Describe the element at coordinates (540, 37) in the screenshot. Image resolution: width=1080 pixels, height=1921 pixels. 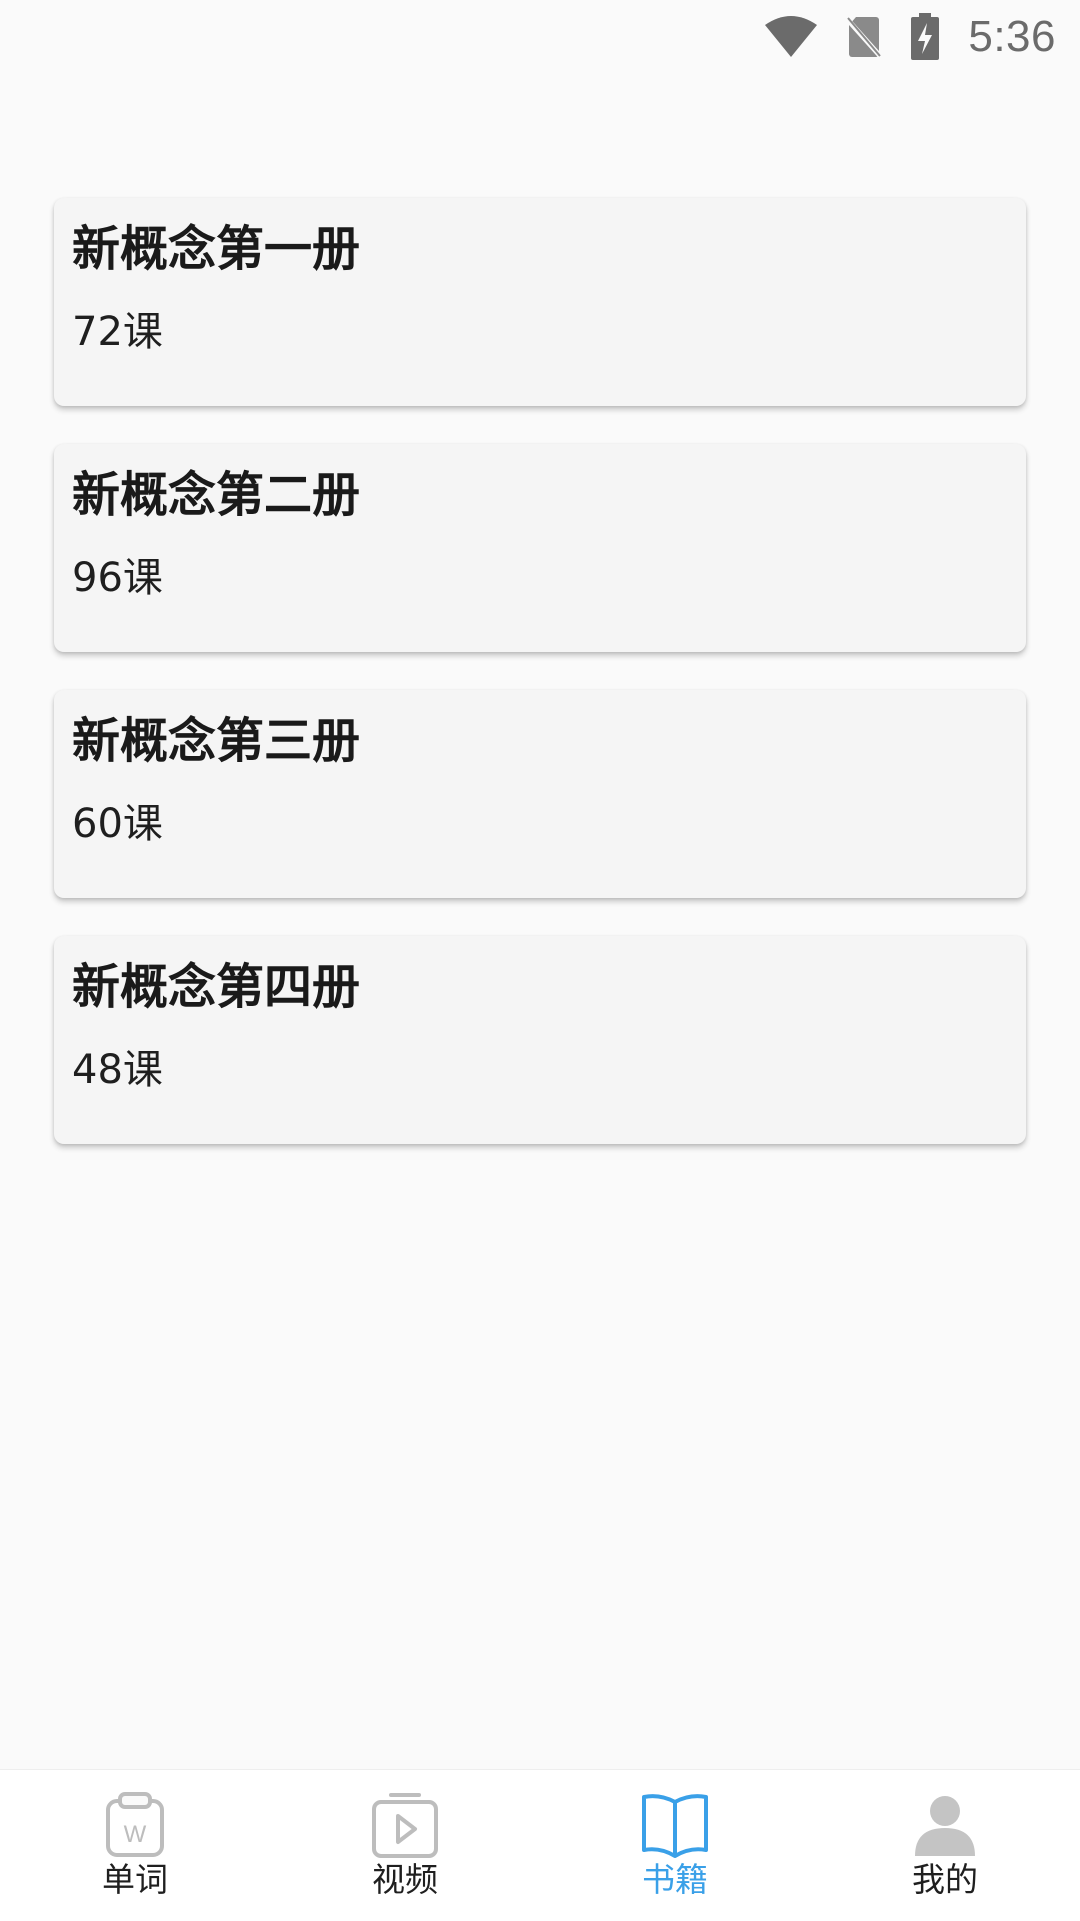
I see `status-bar: 5:36` at that location.